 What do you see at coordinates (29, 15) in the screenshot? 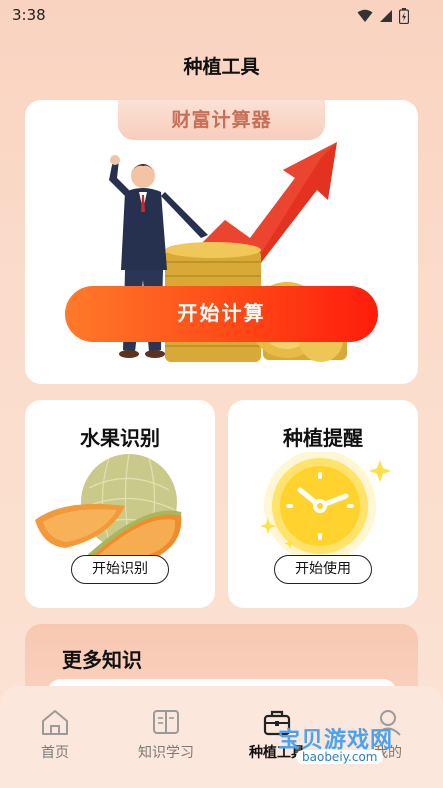
I see `status-time: 3:38` at bounding box center [29, 15].